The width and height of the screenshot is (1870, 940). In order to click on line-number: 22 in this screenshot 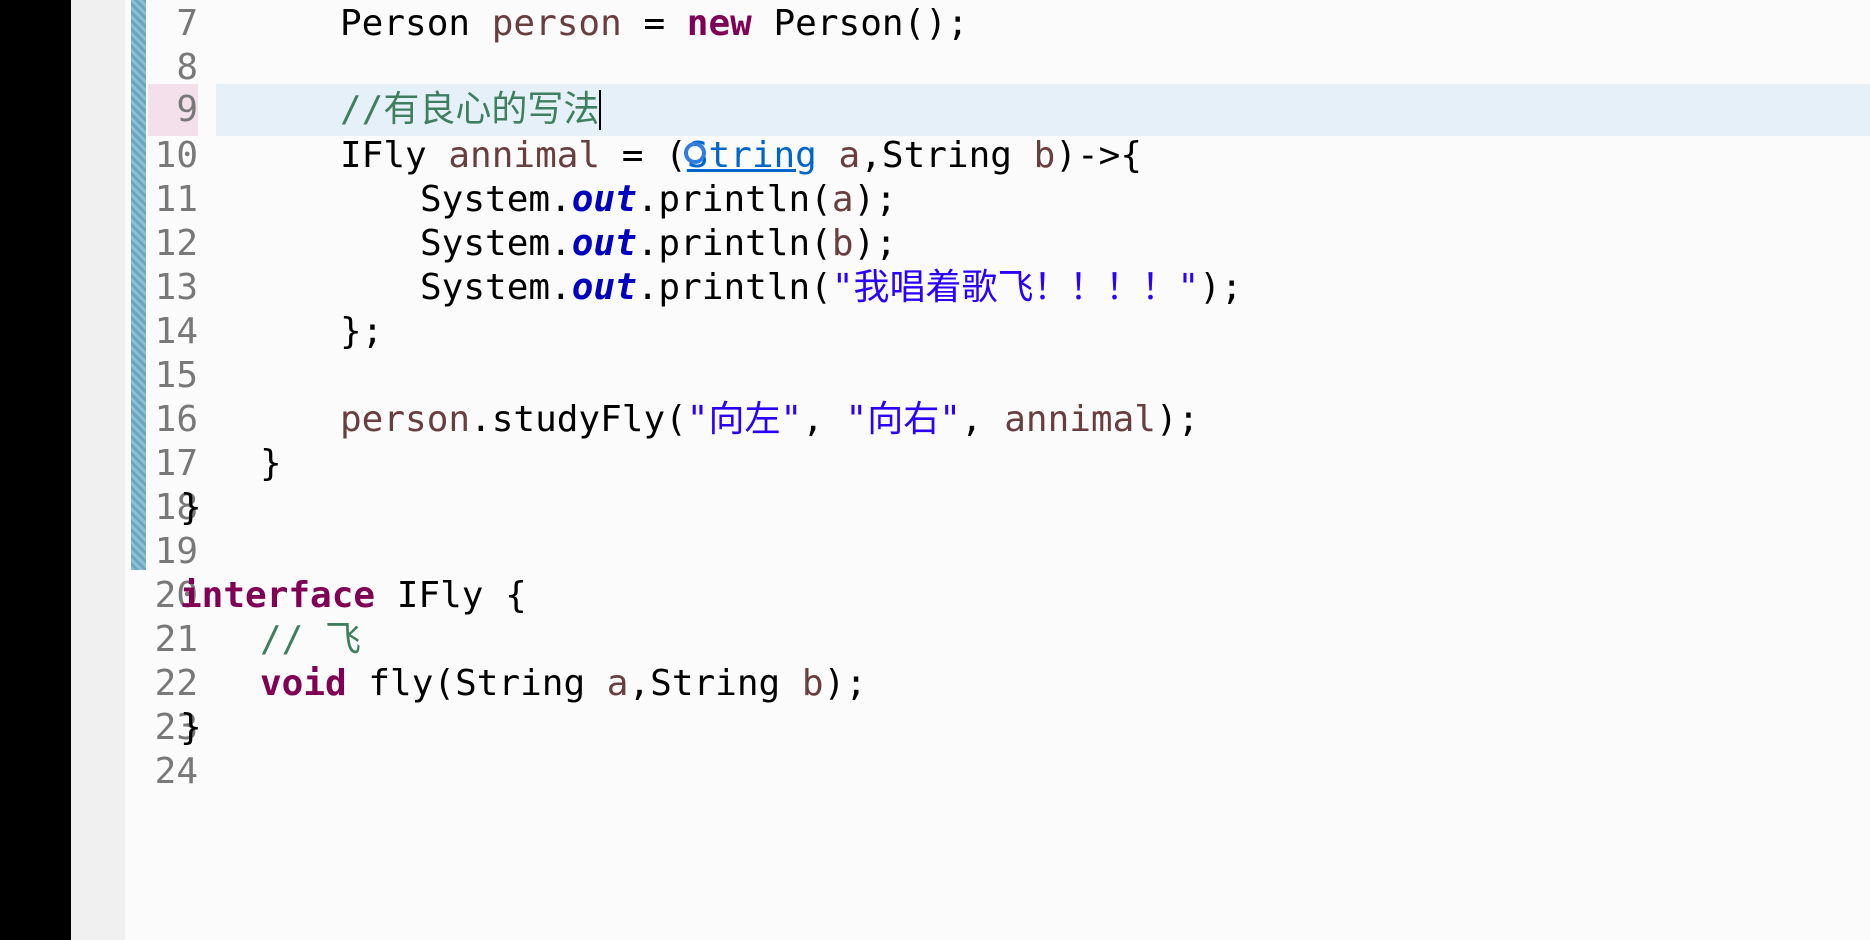, I will do `click(176, 683)`.